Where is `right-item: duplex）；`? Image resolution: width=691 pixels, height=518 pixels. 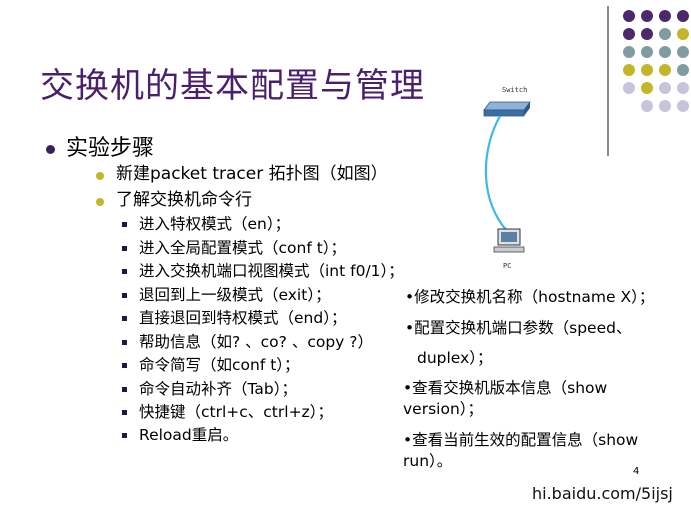
right-item: duplex）； is located at coordinates (455, 358).